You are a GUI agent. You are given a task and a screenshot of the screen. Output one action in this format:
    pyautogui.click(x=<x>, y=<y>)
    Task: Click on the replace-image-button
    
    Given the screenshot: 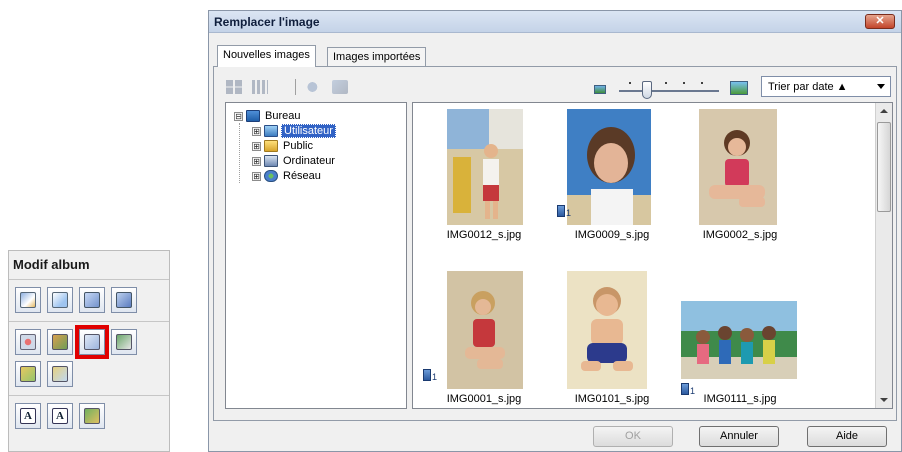 What is the action you would take?
    pyautogui.click(x=92, y=342)
    